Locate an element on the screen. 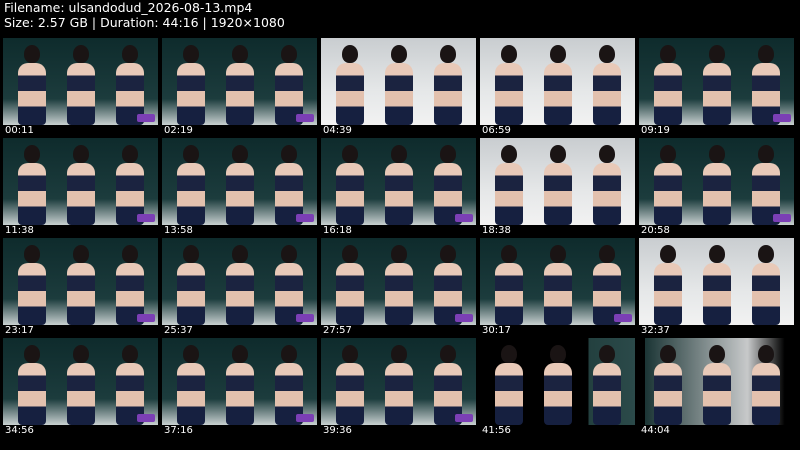  timestamp-label: 30:17 is located at coordinates (496, 330).